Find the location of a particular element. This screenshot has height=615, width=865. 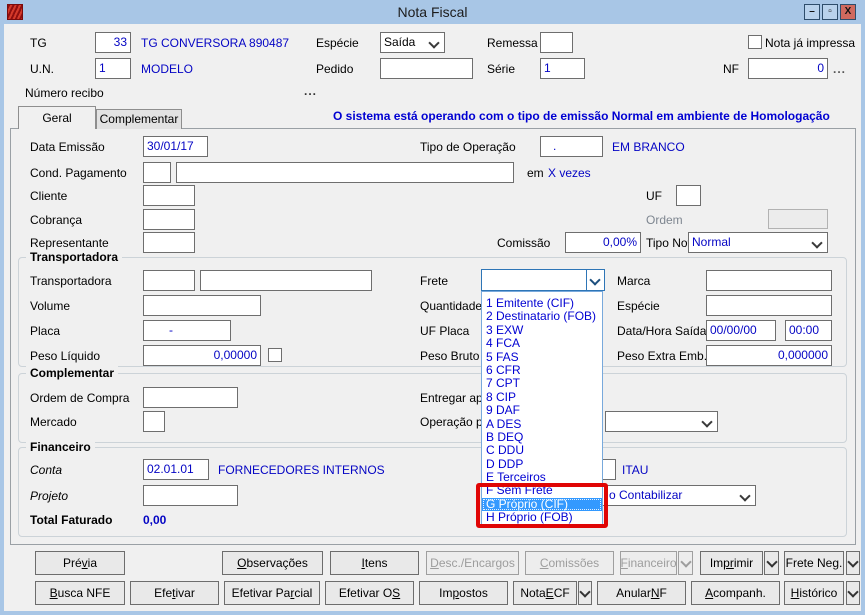

nf-field: 0 is located at coordinates (788, 68).